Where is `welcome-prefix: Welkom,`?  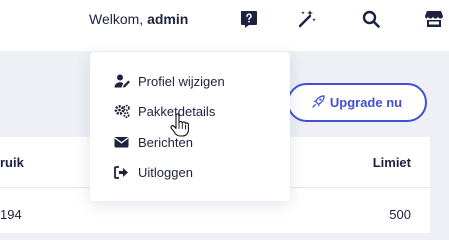 welcome-prefix: Welkom, is located at coordinates (118, 19).